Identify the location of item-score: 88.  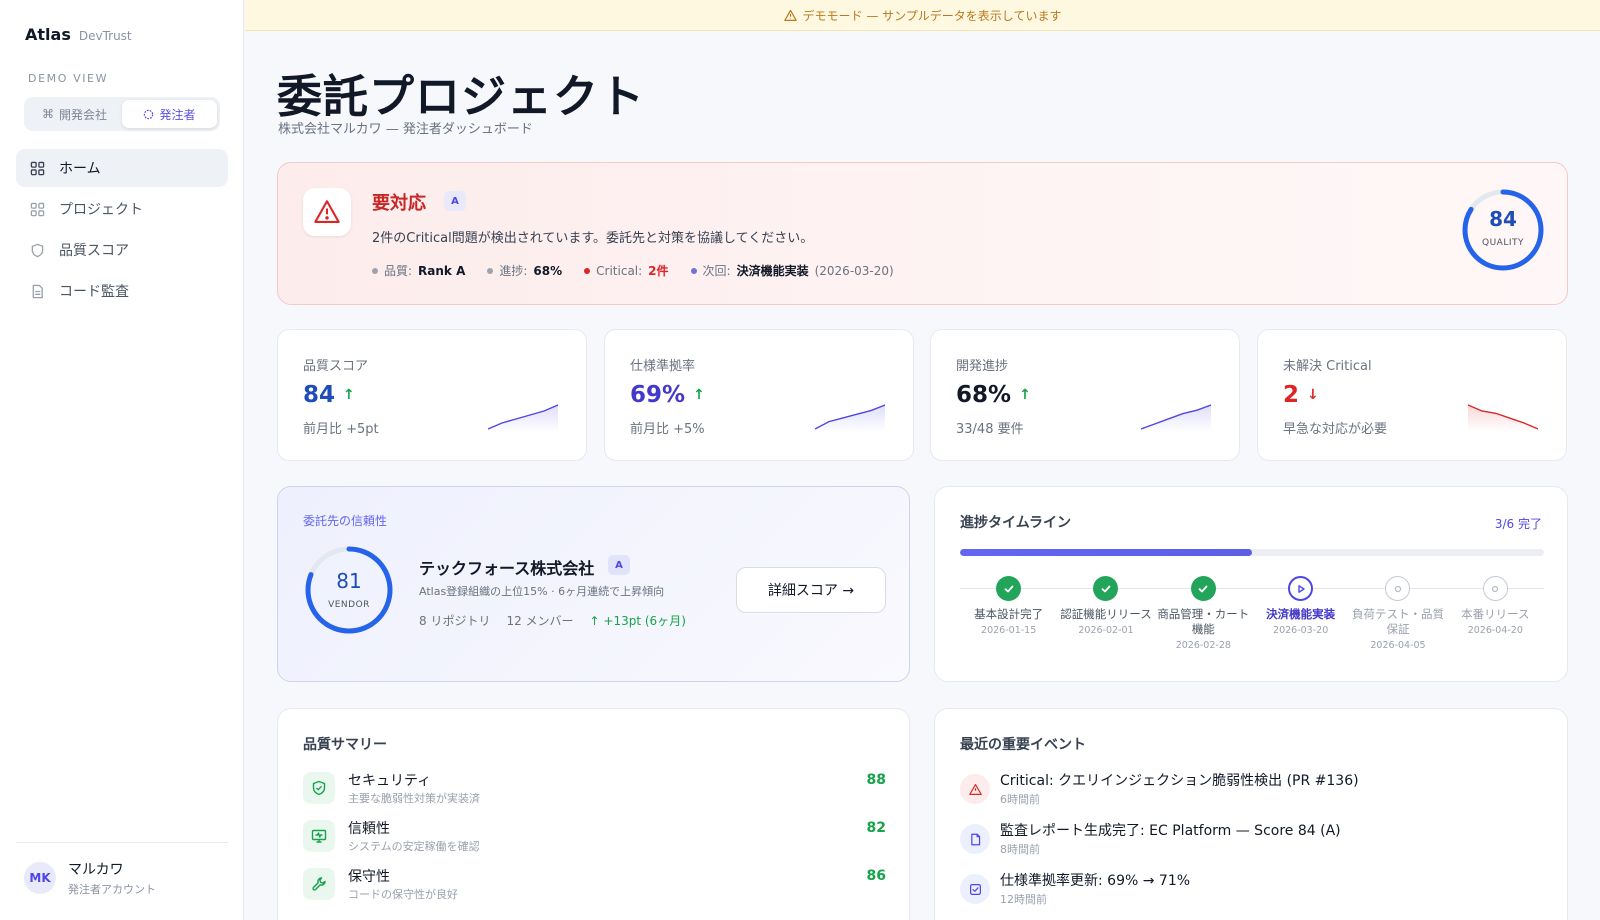
(876, 780).